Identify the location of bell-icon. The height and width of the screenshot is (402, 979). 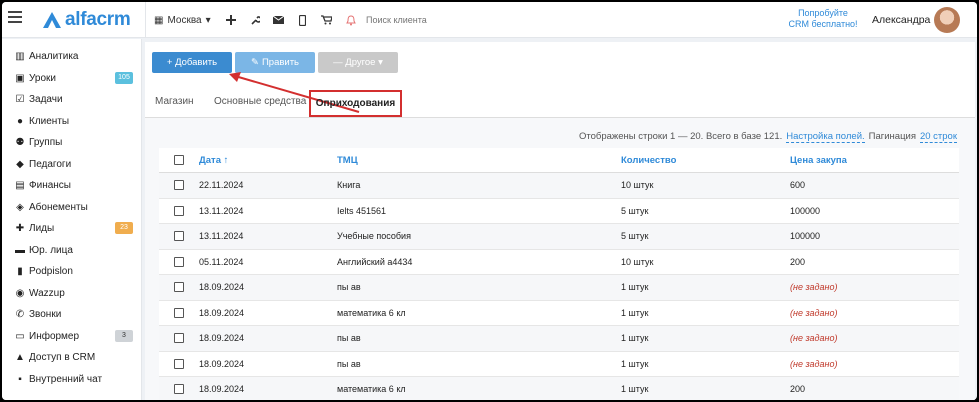
(351, 20).